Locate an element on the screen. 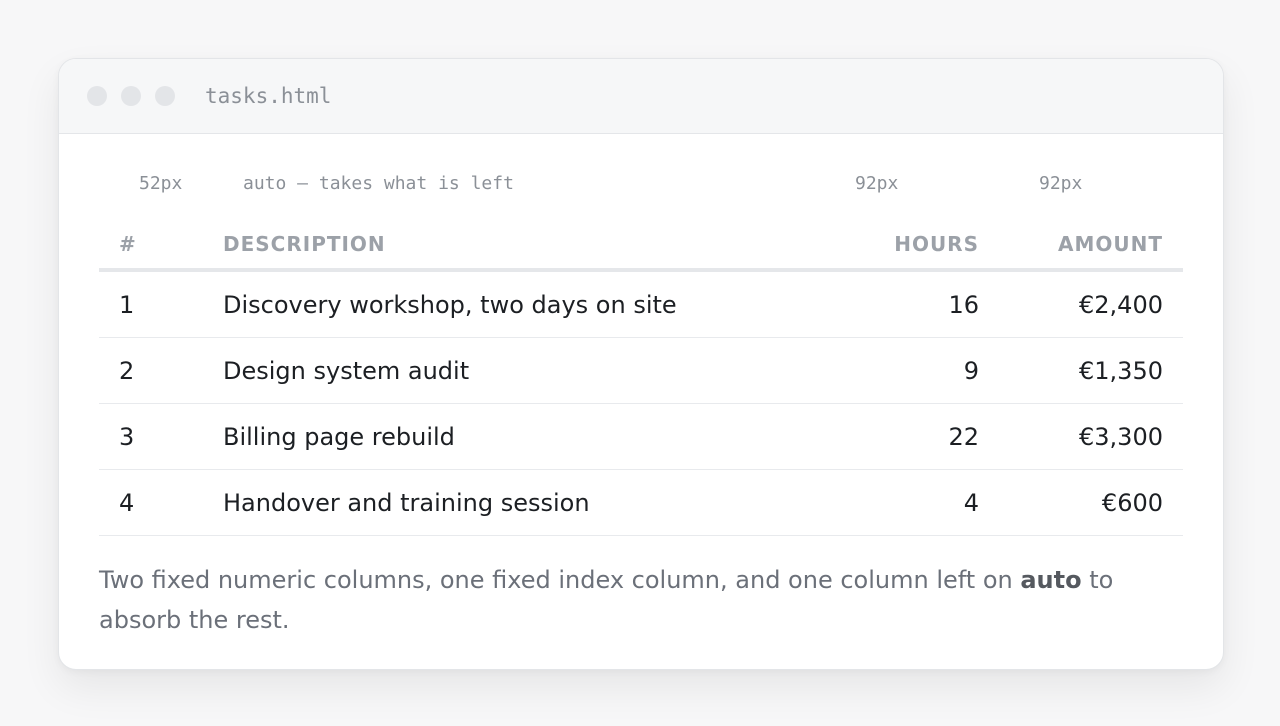 The image size is (1280, 726). row-amount: €600 is located at coordinates (1091, 502).